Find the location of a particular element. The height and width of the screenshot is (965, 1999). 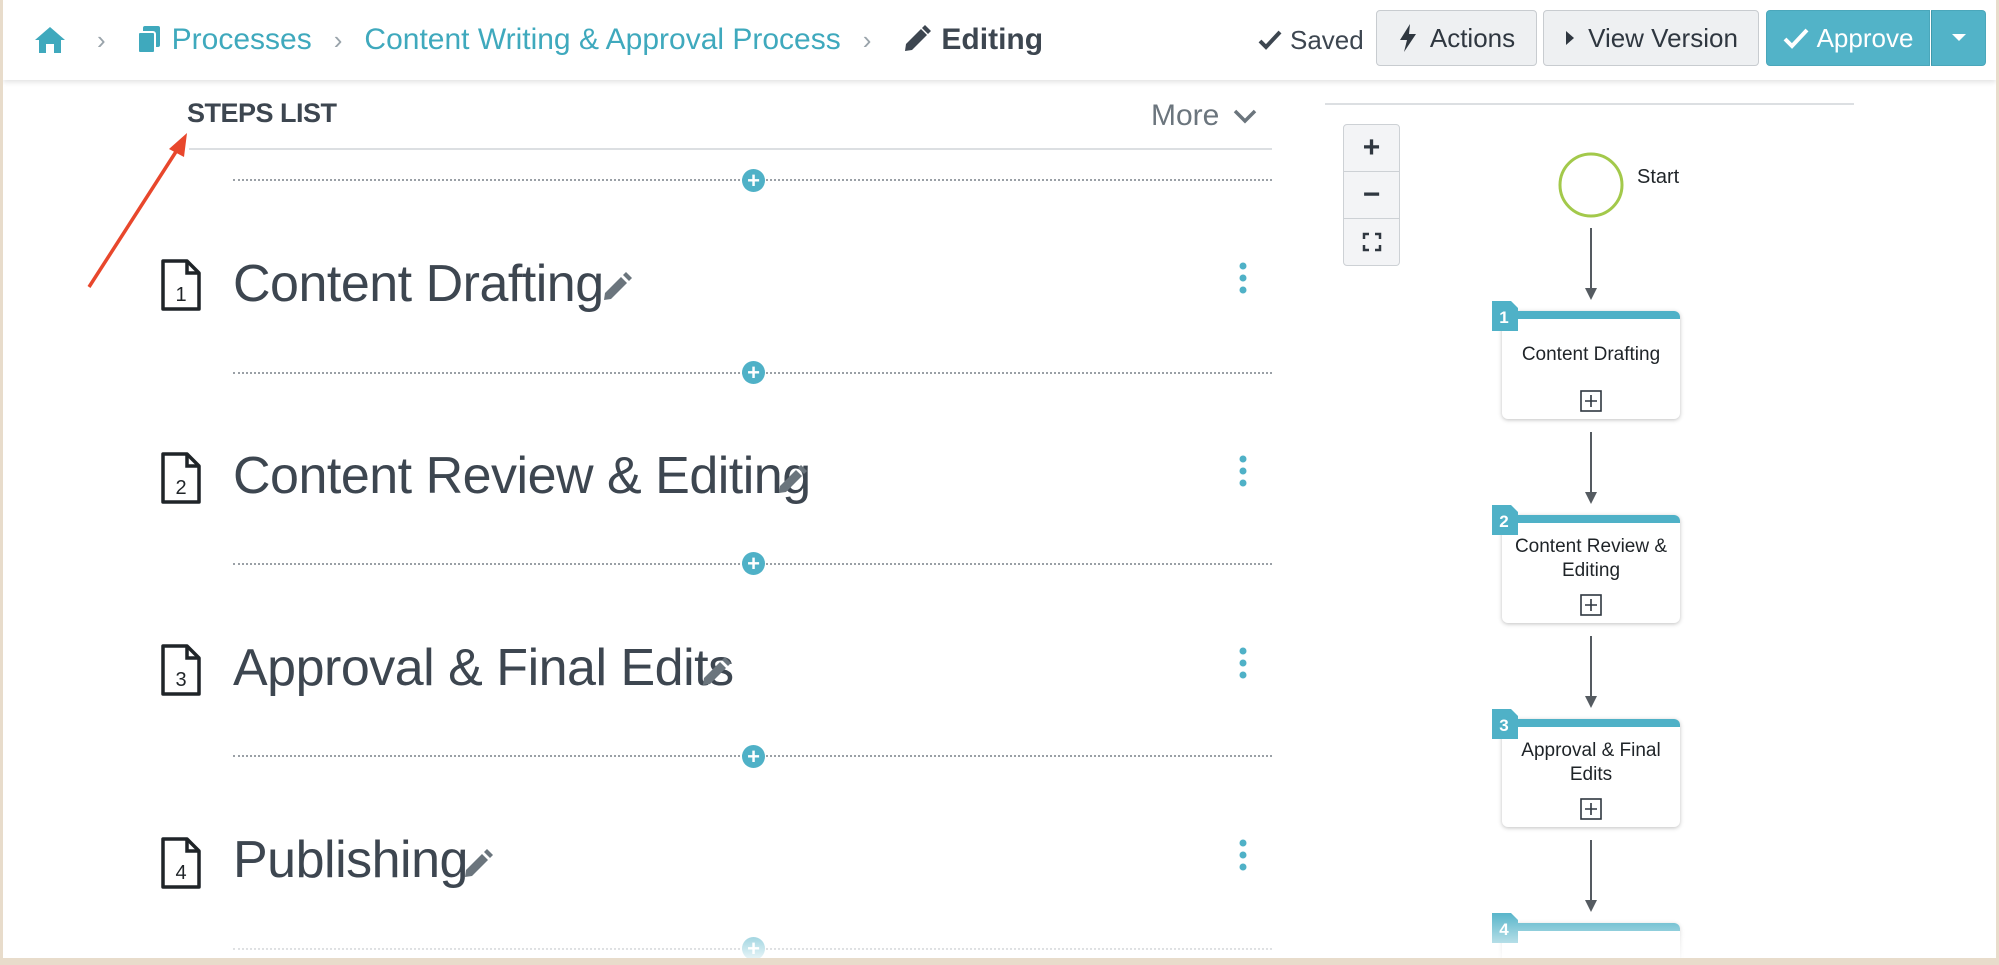

document-number-icon: 1 is located at coordinates (181, 285).